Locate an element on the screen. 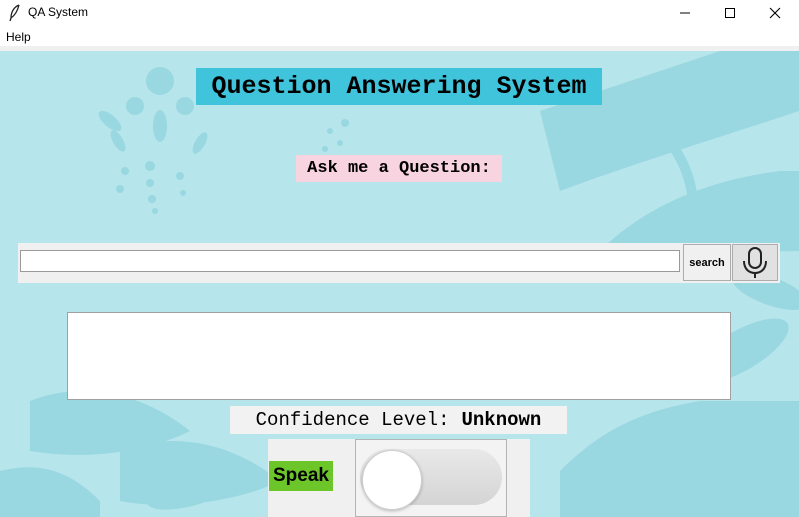  feather-icon is located at coordinates (14, 13).